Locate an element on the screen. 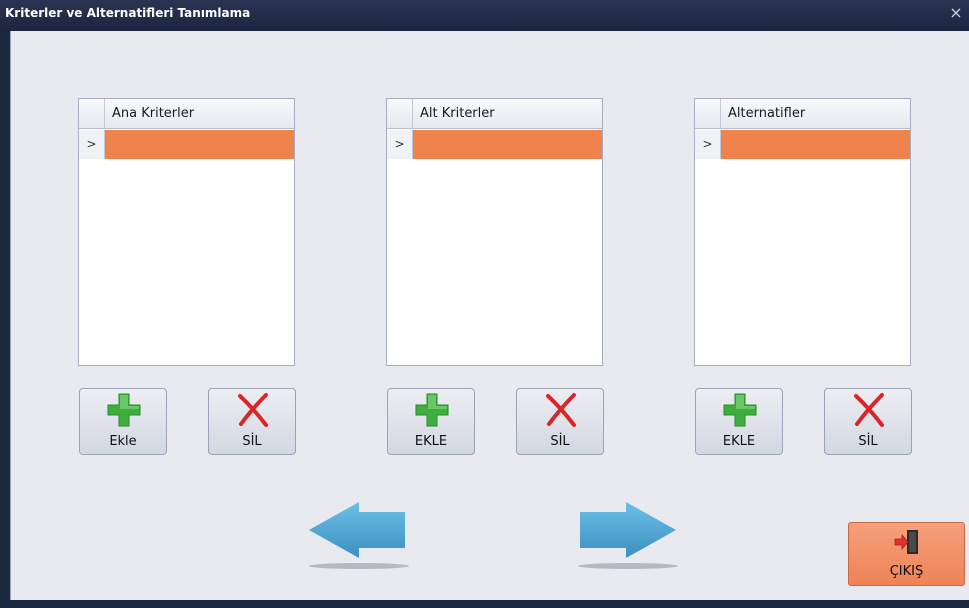 This screenshot has height=608, width=969. alt-kriter-delete-button: SİL is located at coordinates (560, 421).